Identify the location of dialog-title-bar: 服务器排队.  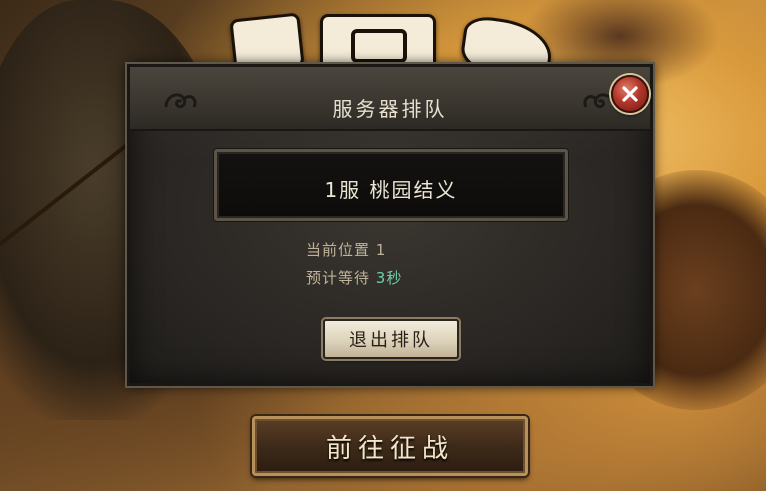
(390, 99).